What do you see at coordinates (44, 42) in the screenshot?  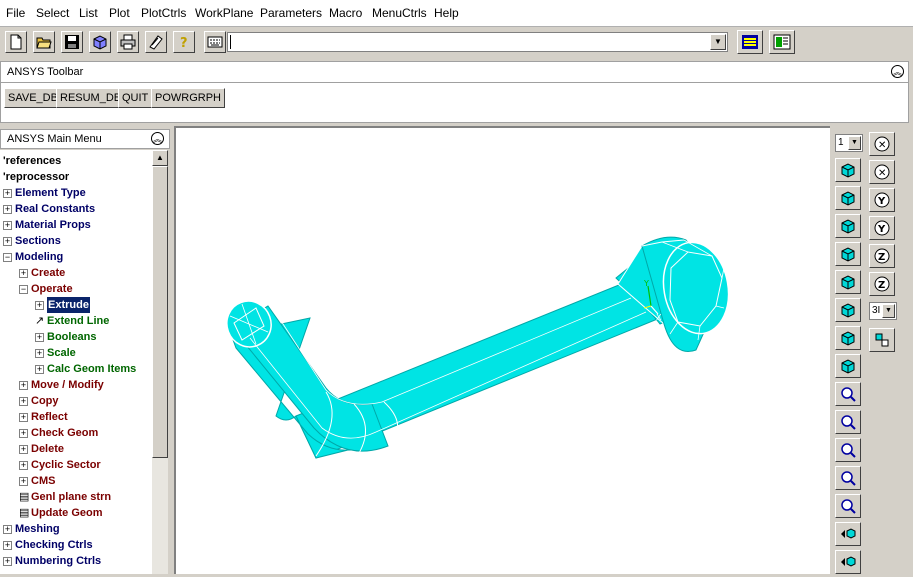 I see `open-folder-icon` at bounding box center [44, 42].